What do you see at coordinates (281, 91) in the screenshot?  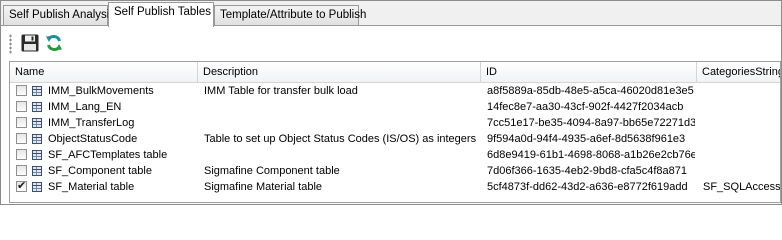 I see `row-description: IMM Table for transfer bulk load` at bounding box center [281, 91].